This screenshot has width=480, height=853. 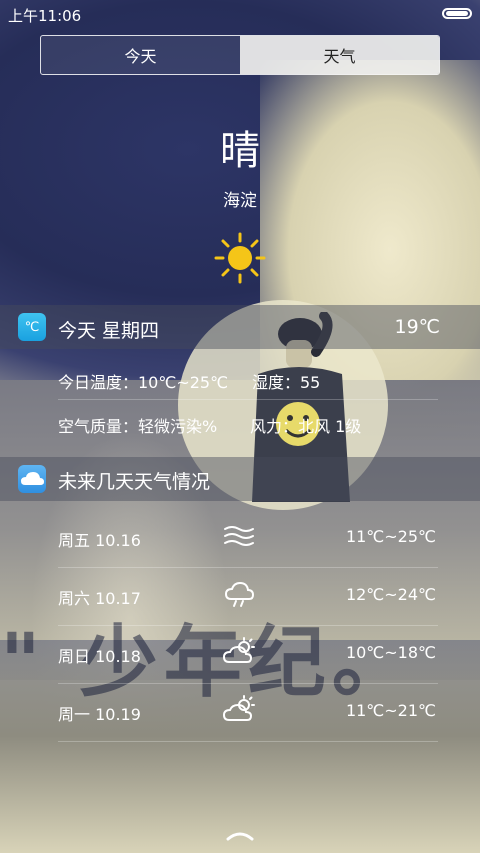 I want to click on forecast-header: 未来几天天气情况, so click(x=134, y=482).